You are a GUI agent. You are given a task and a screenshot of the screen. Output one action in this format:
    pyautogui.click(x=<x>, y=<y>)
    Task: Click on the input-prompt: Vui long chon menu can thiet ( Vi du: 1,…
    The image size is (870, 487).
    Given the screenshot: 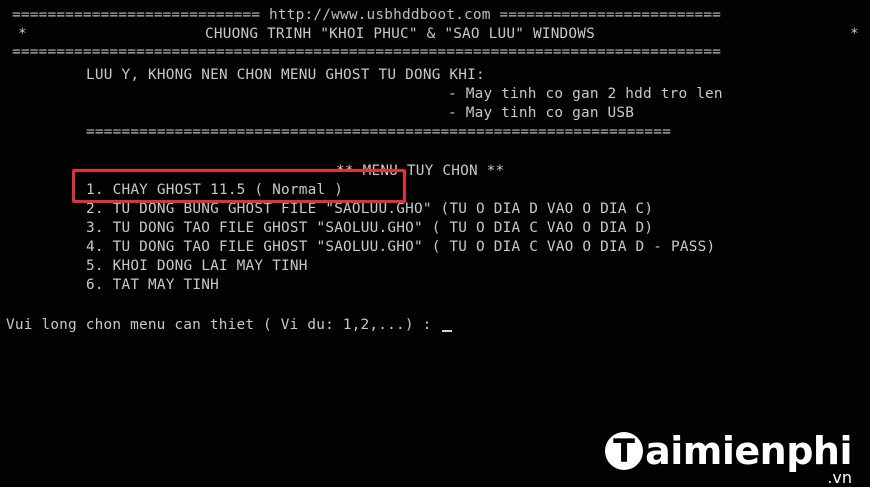 What is the action you would take?
    pyautogui.click(x=229, y=325)
    